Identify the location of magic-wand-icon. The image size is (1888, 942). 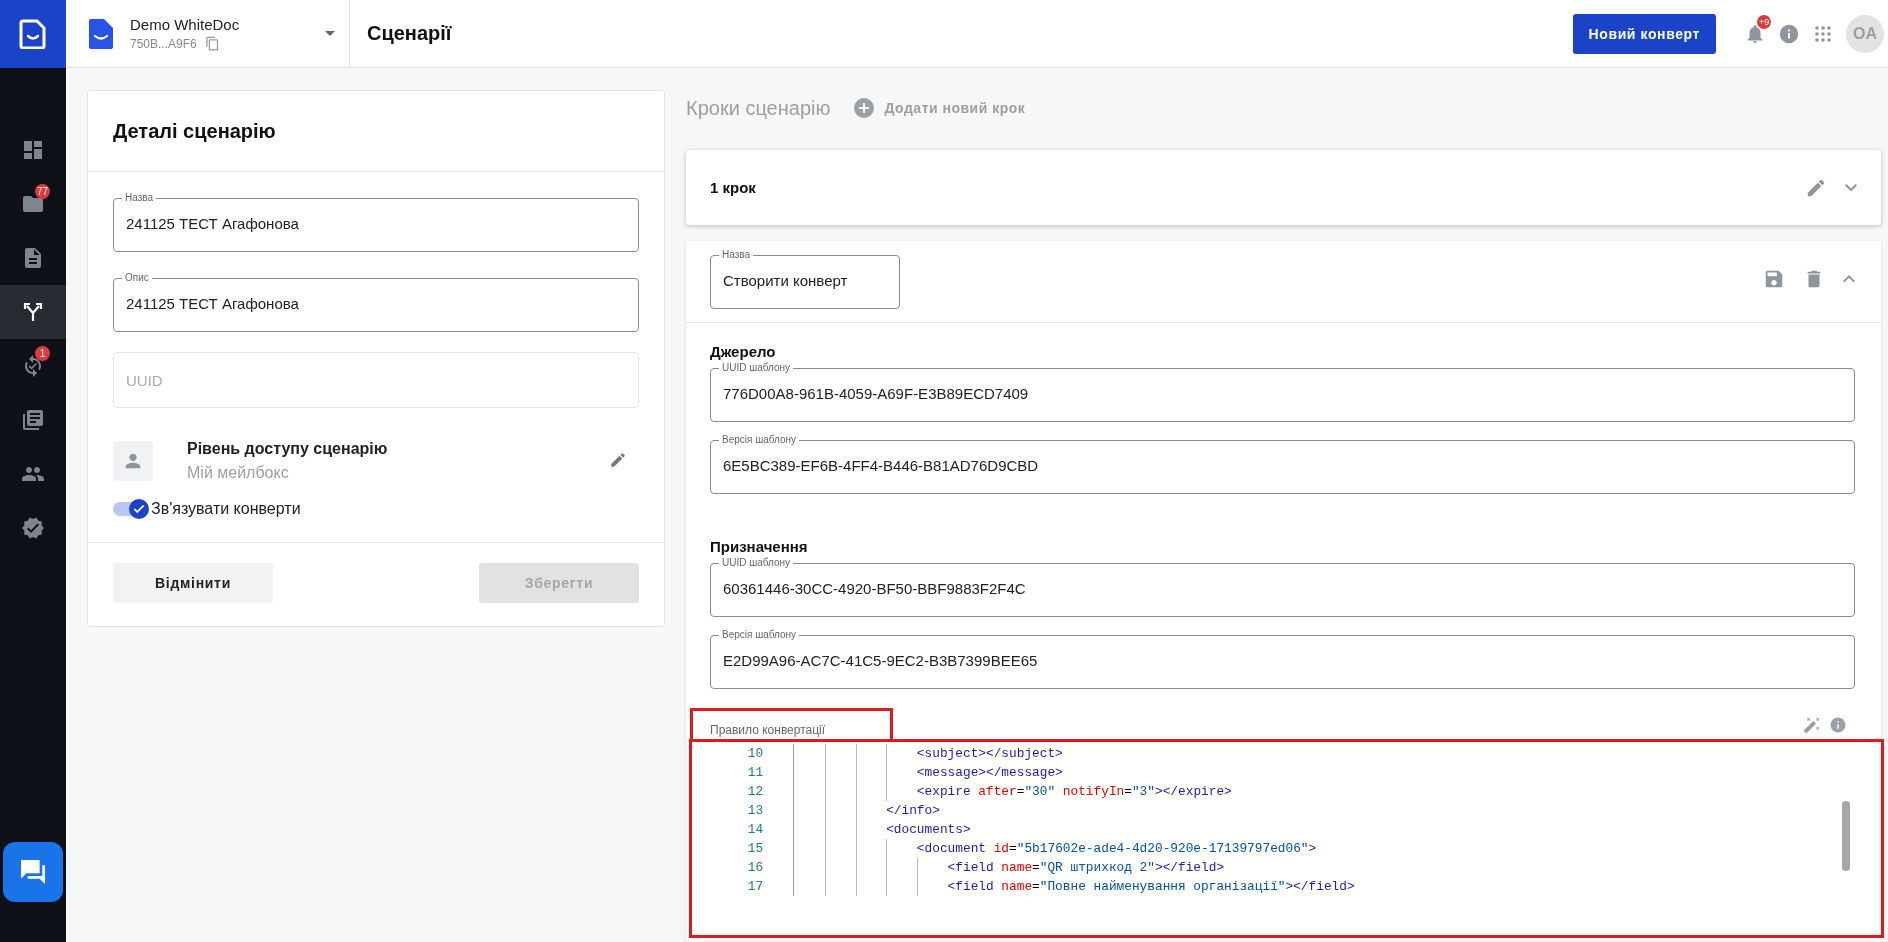
(1812, 725).